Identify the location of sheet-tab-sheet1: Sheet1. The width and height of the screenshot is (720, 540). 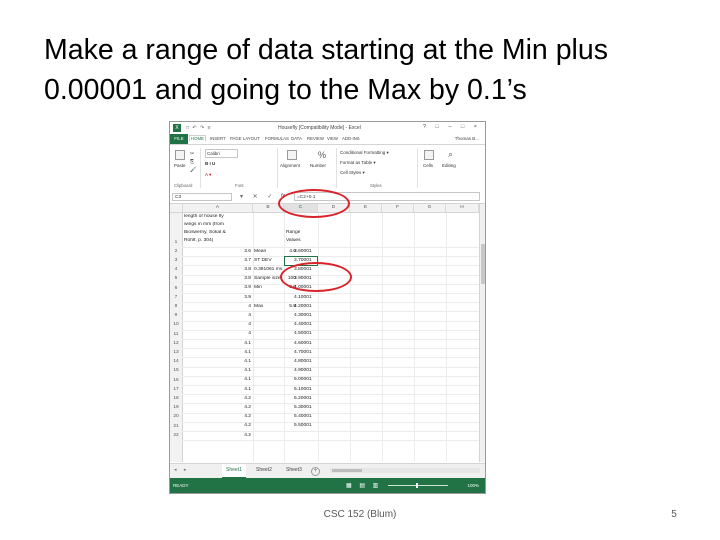
(234, 471).